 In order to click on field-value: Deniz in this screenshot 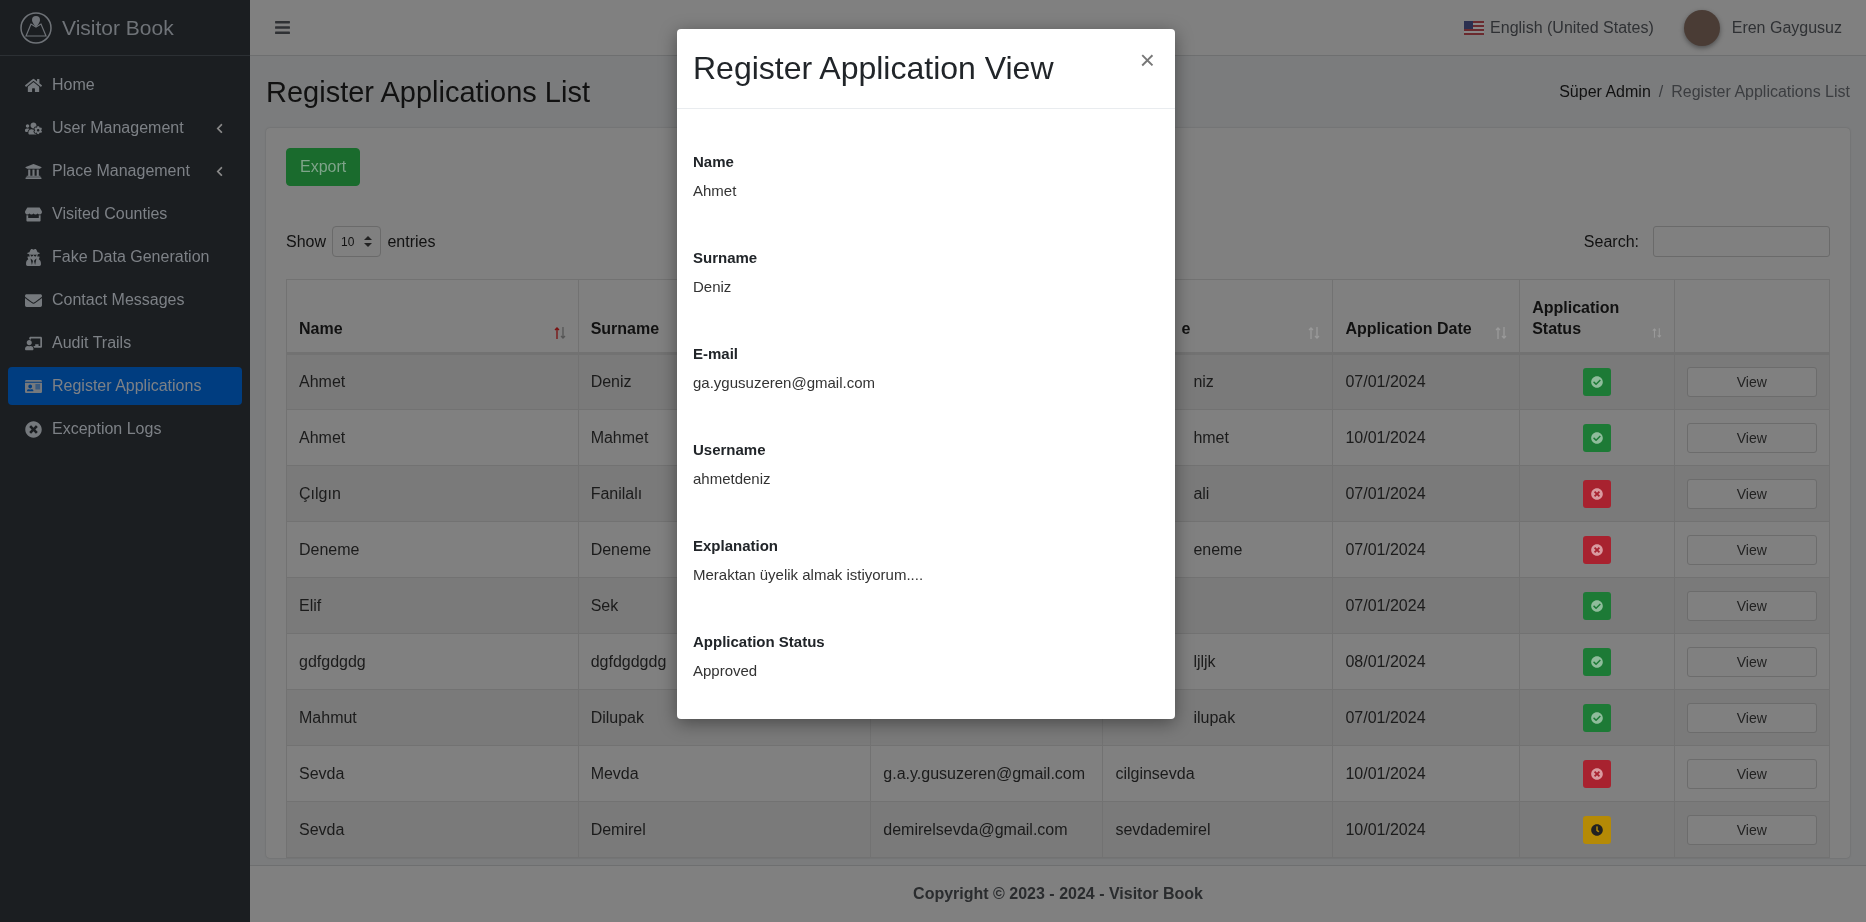, I will do `click(713, 286)`.